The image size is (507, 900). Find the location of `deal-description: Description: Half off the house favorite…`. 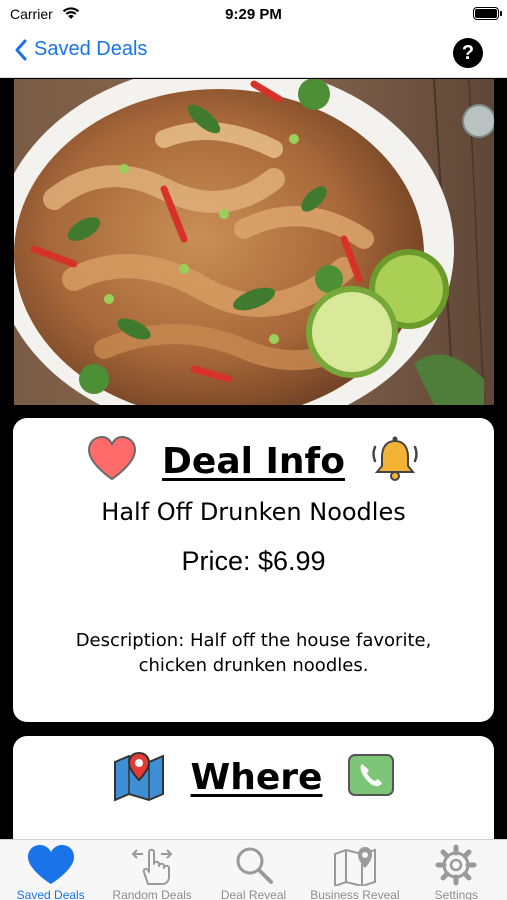

deal-description: Description: Half off the house favorite… is located at coordinates (253, 653).